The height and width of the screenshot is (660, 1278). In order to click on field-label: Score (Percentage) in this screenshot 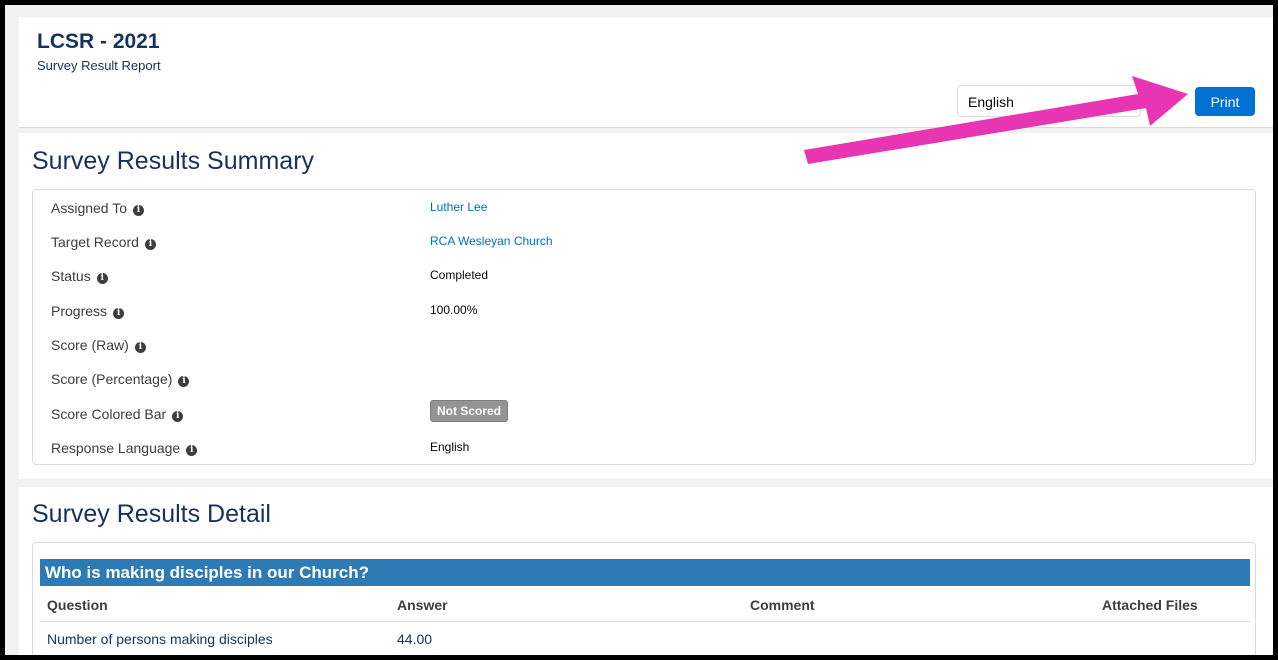, I will do `click(112, 379)`.